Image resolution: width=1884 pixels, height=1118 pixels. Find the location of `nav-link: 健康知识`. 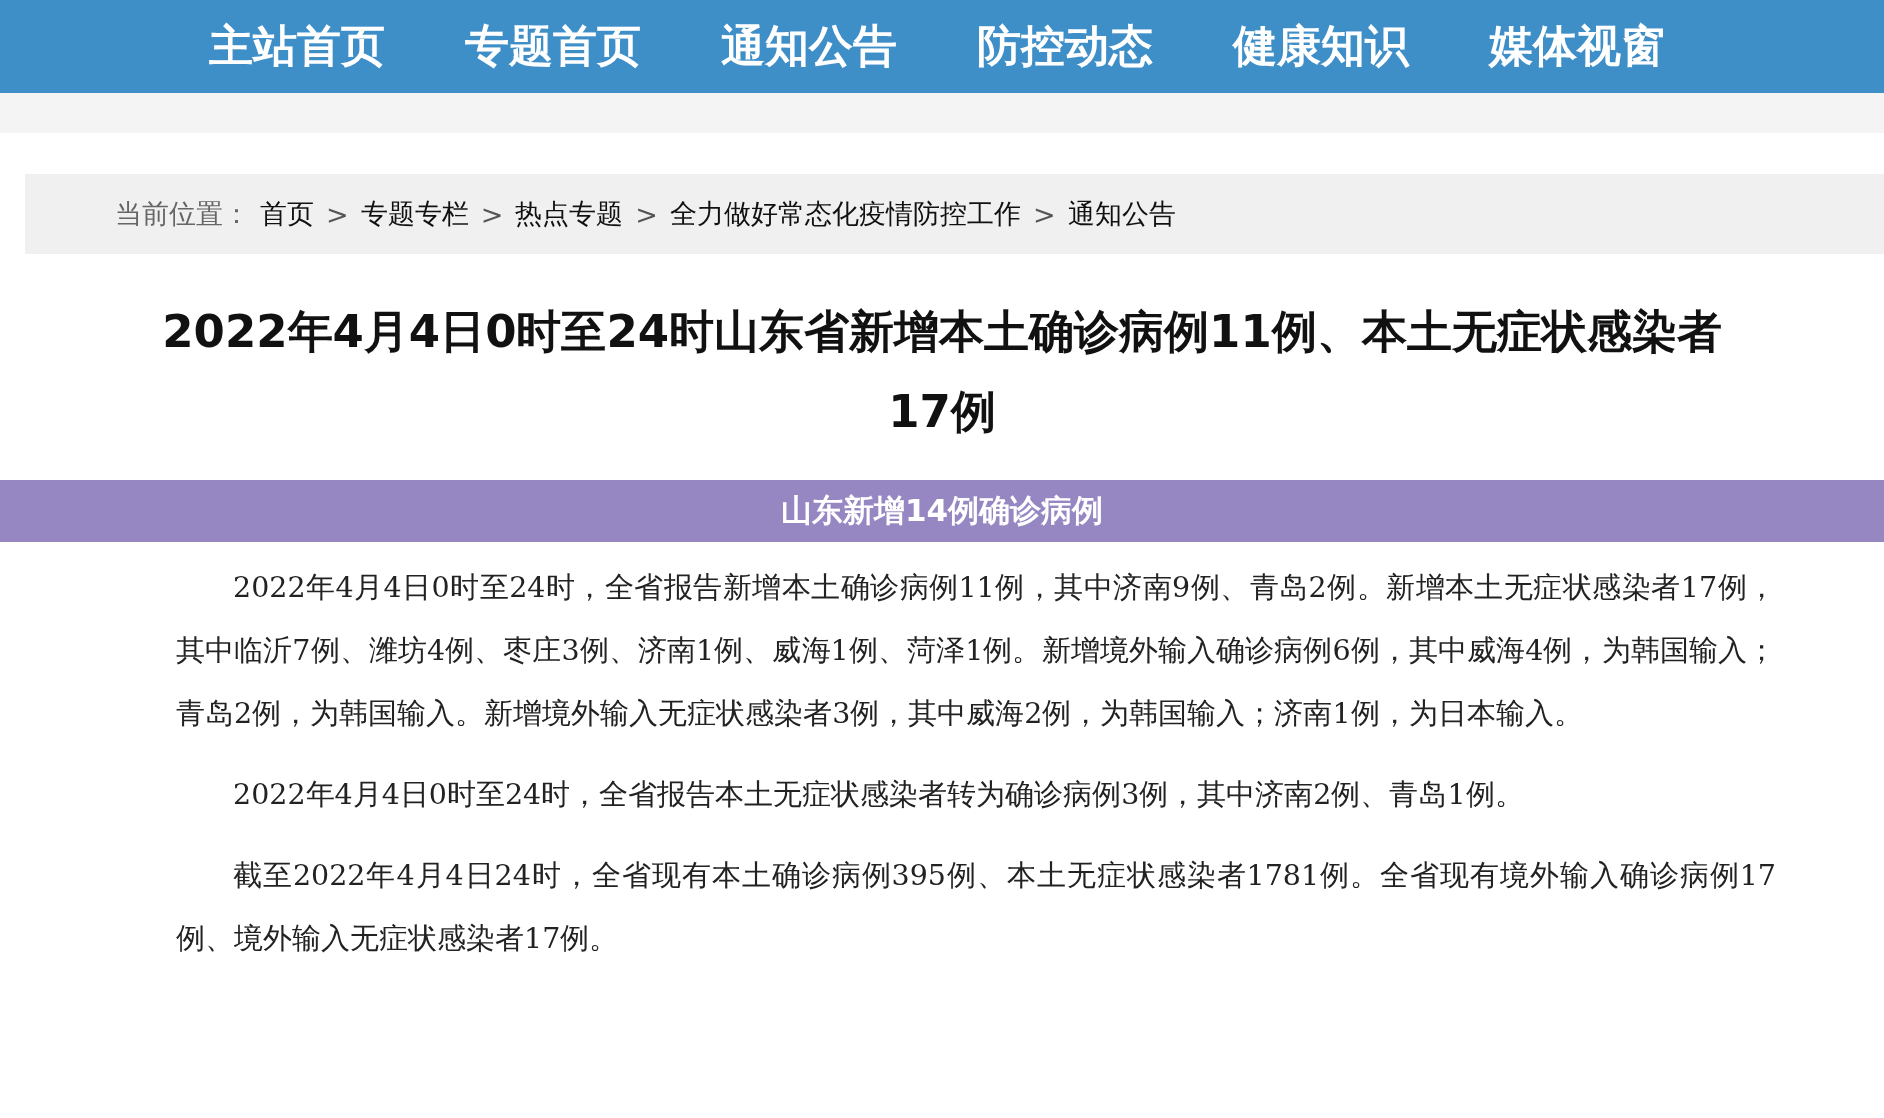

nav-link: 健康知识 is located at coordinates (1321, 46).